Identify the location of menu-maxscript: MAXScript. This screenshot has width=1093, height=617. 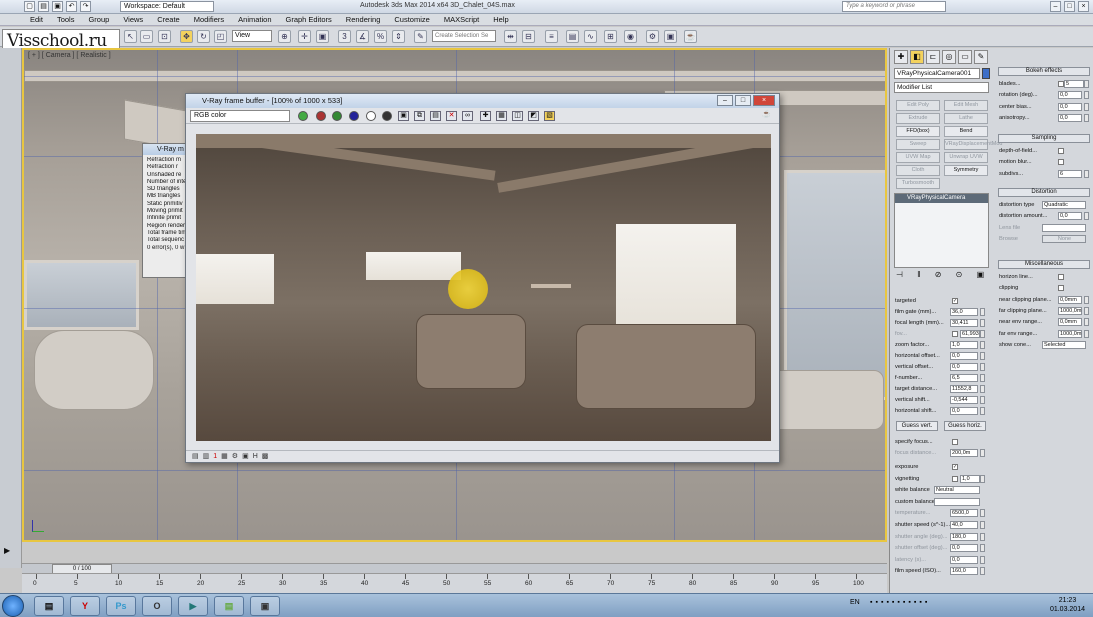
(461, 19).